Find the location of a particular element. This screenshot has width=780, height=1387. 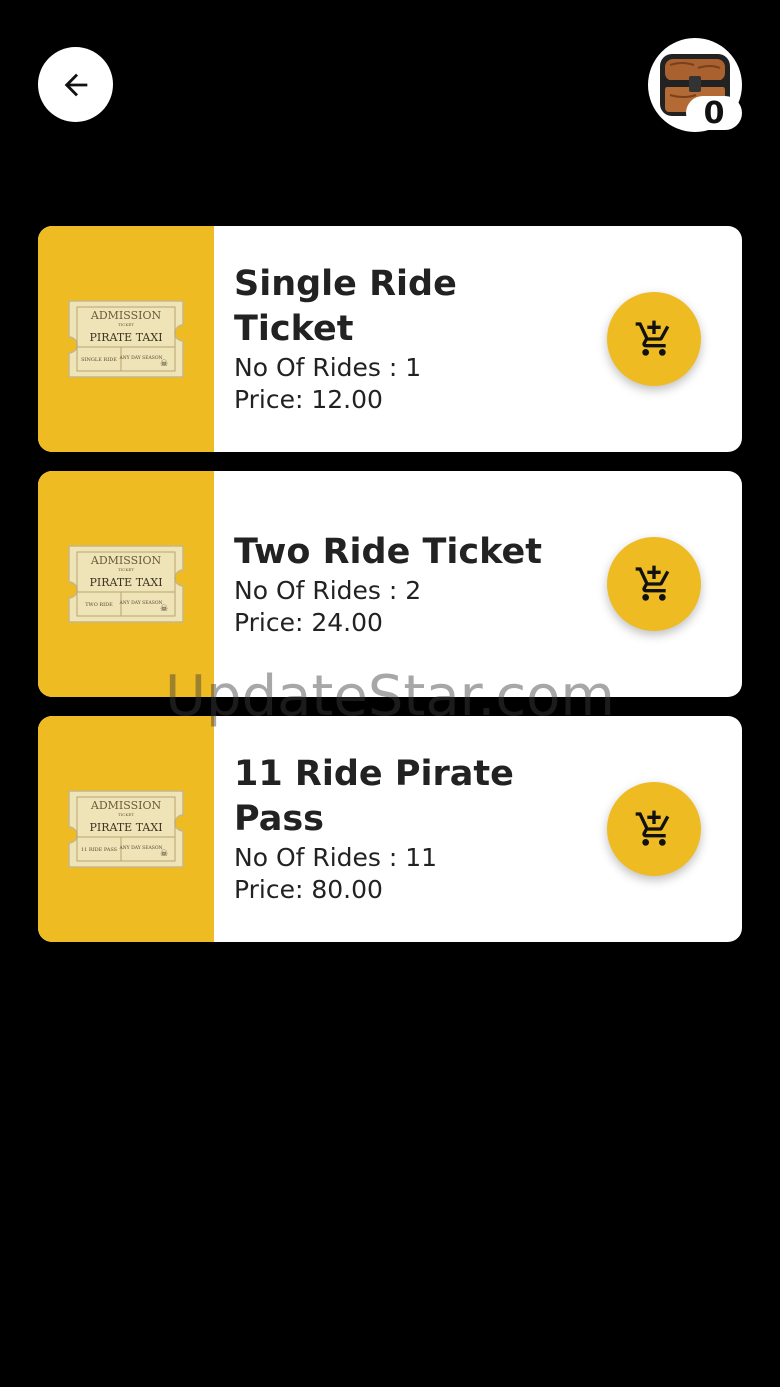

svg-text: 11 RIDE PASS is located at coordinates (99, 850).